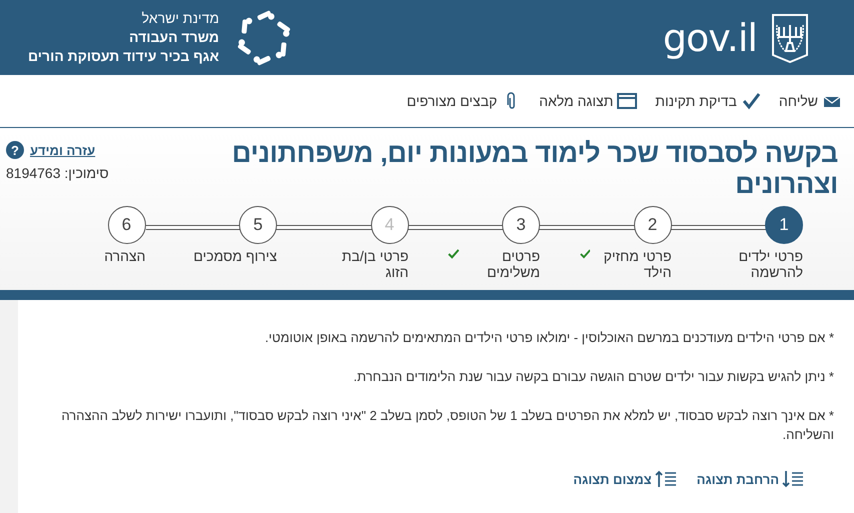  Describe the element at coordinates (750, 479) in the screenshot. I see `view-button: הרחבת תצוגה` at that location.